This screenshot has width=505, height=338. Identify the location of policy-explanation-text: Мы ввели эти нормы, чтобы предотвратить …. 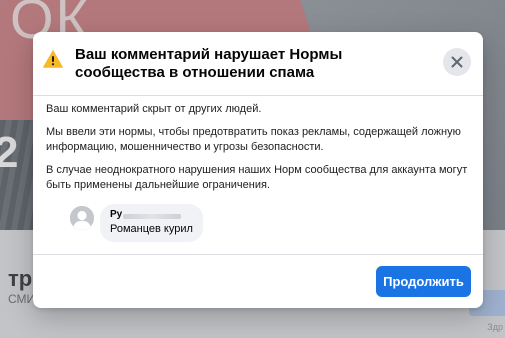
(253, 139).